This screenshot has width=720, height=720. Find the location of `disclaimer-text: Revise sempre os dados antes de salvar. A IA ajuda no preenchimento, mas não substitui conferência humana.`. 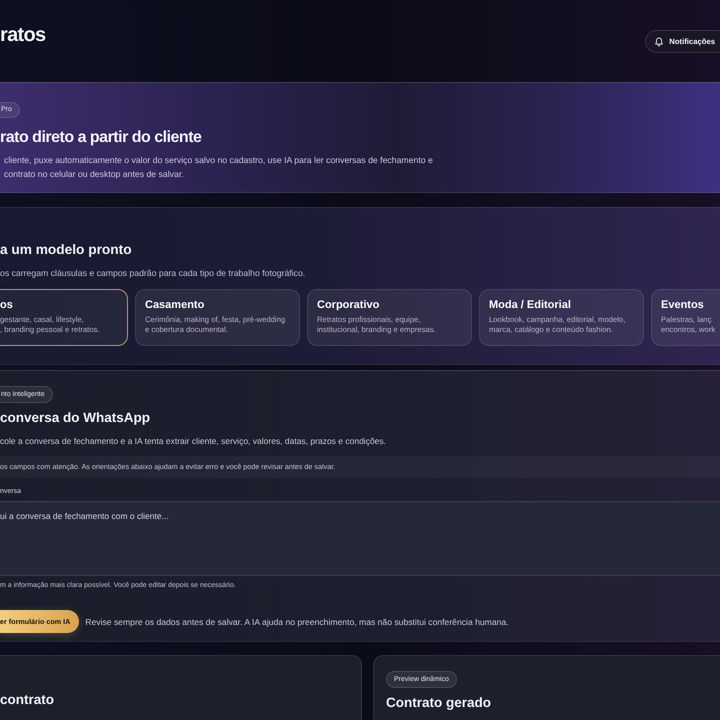

disclaimer-text: Revise sempre os dados antes de salvar. A IA ajuda no preenchimento, mas não substitui conferência humana. is located at coordinates (297, 622).